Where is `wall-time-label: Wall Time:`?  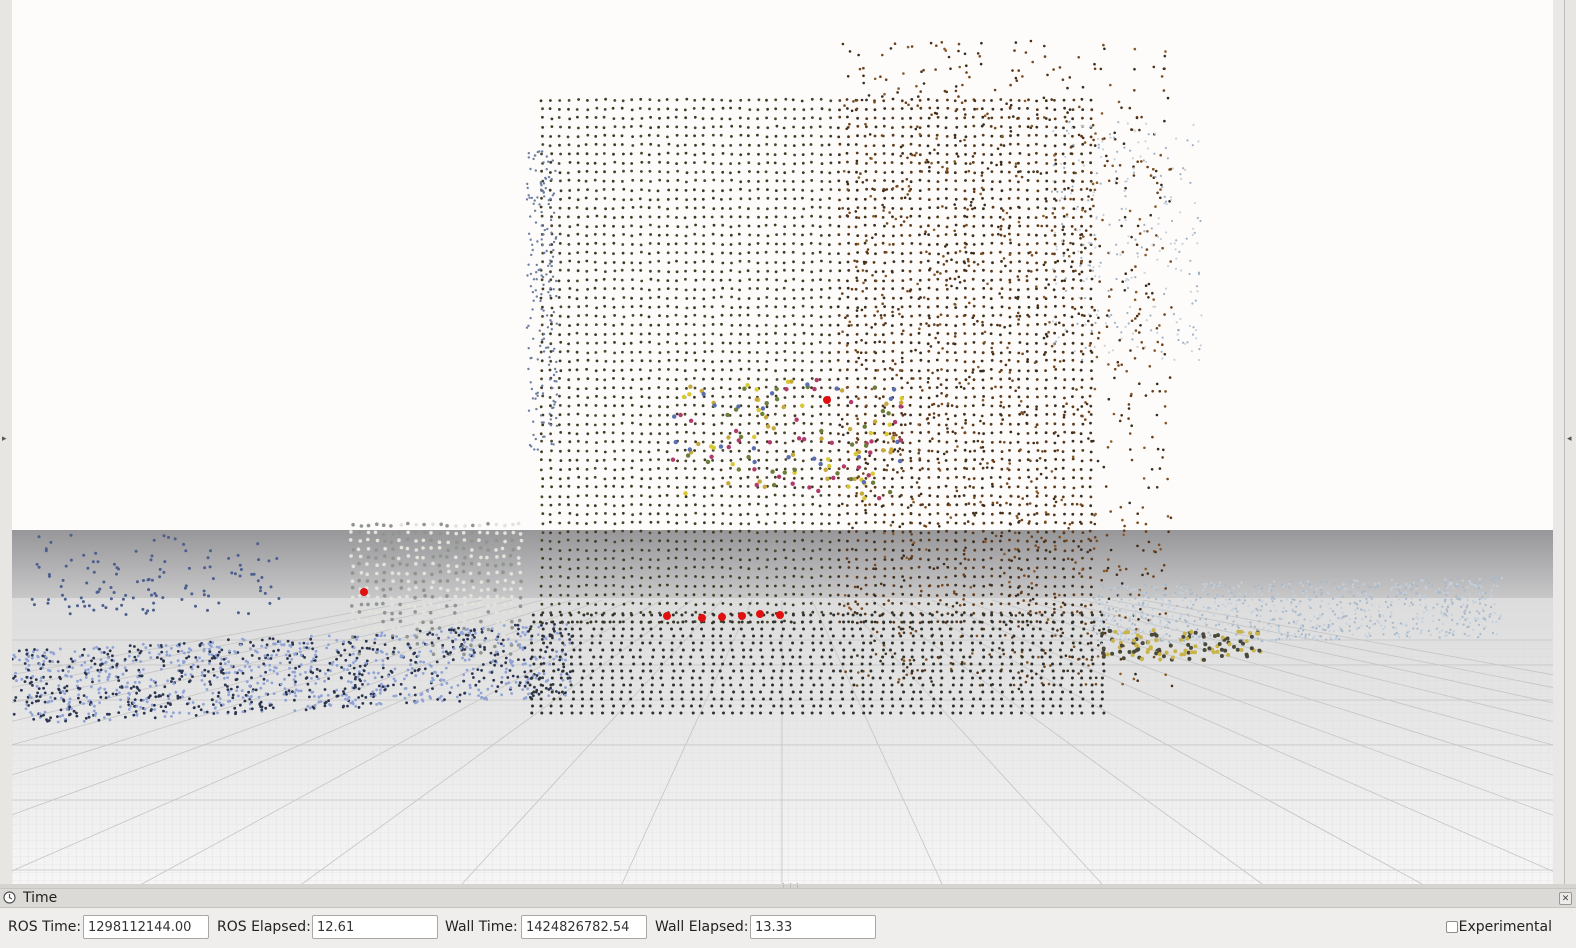 wall-time-label: Wall Time: is located at coordinates (481, 927).